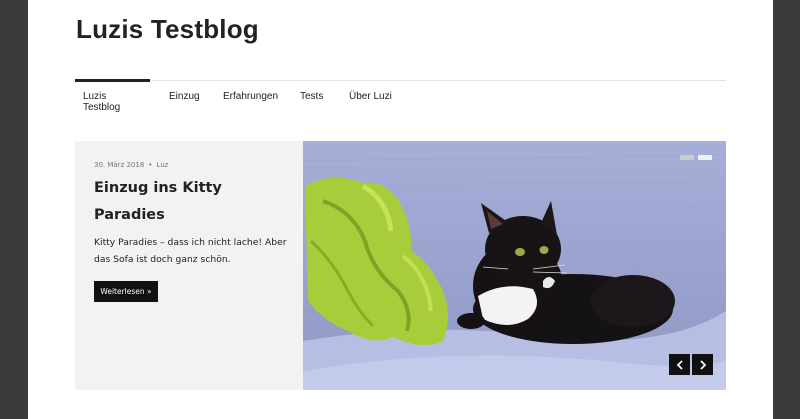 The image size is (800, 419). I want to click on chevron-left-icon, so click(679, 364).